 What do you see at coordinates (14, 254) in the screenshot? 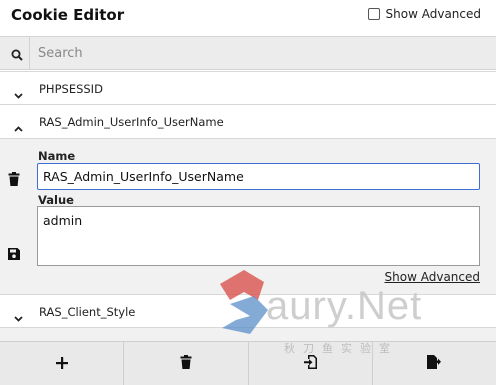
I see `save-cookie-icon` at bounding box center [14, 254].